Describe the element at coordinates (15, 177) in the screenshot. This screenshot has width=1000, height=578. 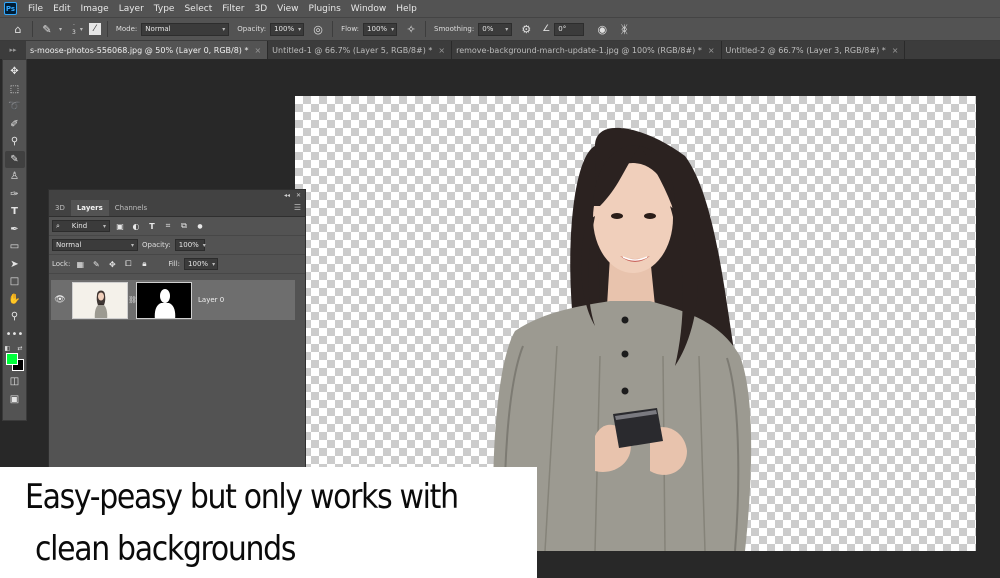
I see `stamp-tool-icon: ♙` at that location.